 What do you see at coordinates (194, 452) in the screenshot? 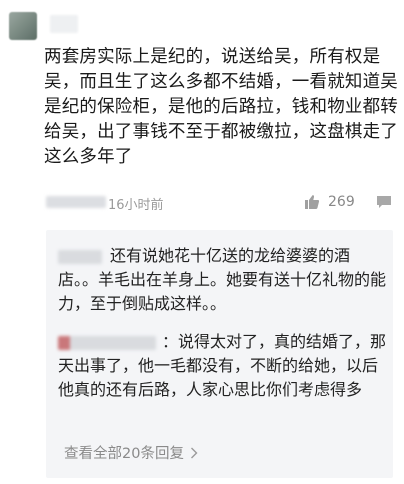
I see `chevron-right-icon` at bounding box center [194, 452].